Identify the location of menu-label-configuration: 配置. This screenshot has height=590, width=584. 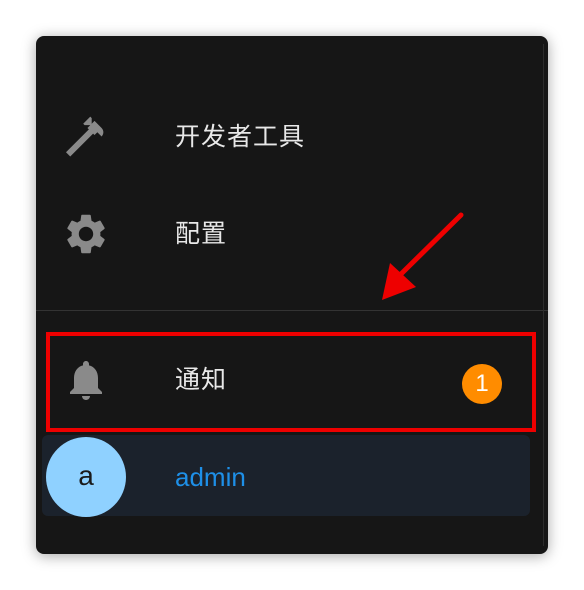
(201, 233).